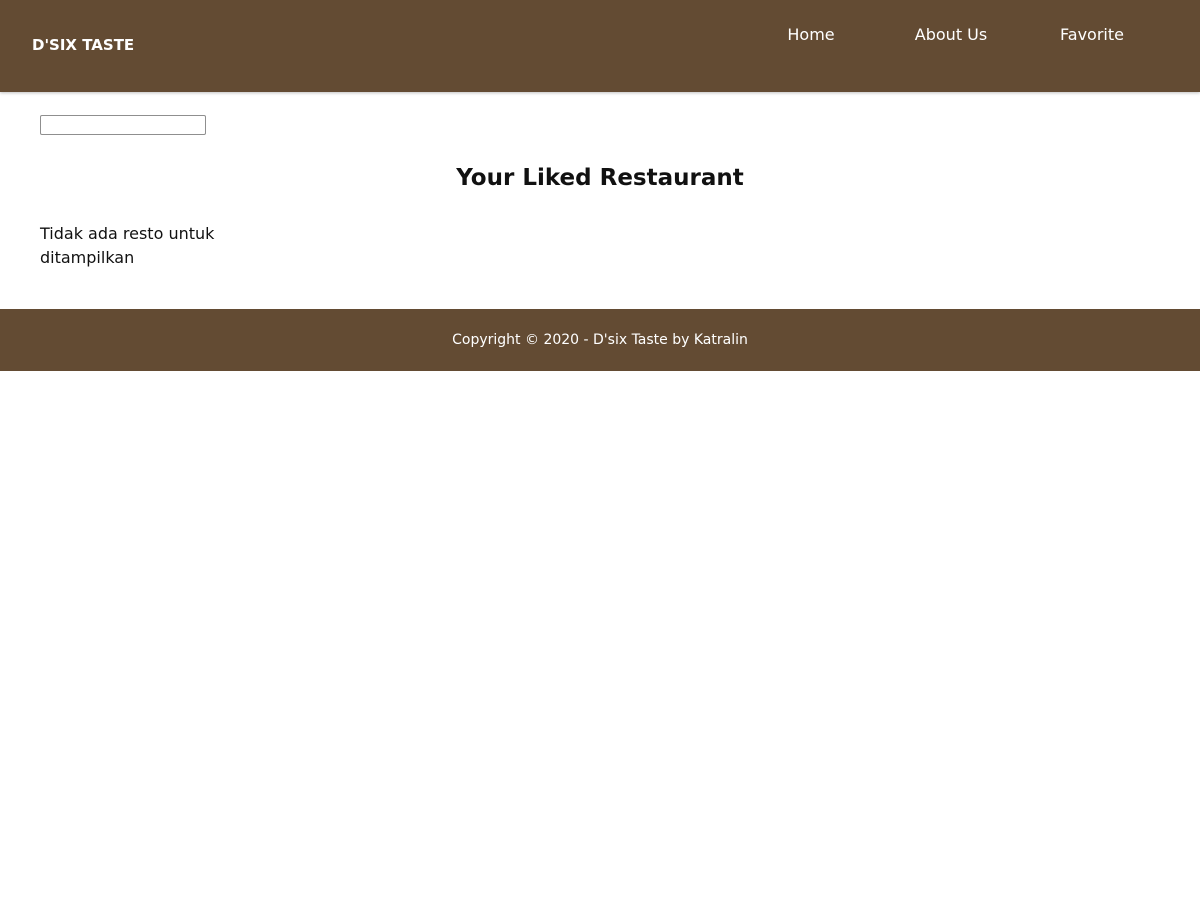 Image resolution: width=1200 pixels, height=900 pixels. I want to click on search-input, so click(123, 125).